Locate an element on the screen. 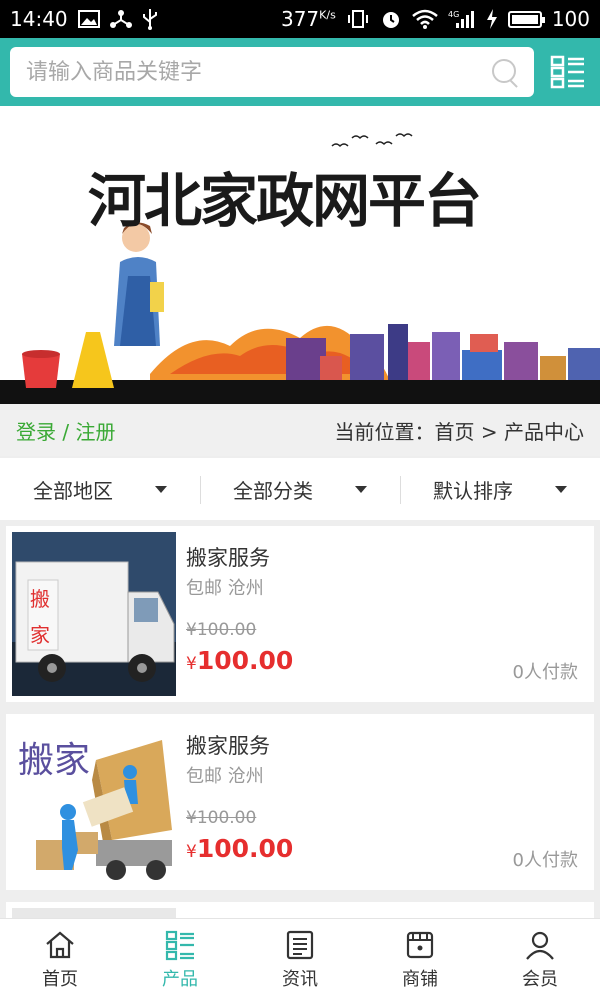  usb-icon is located at coordinates (149, 19).